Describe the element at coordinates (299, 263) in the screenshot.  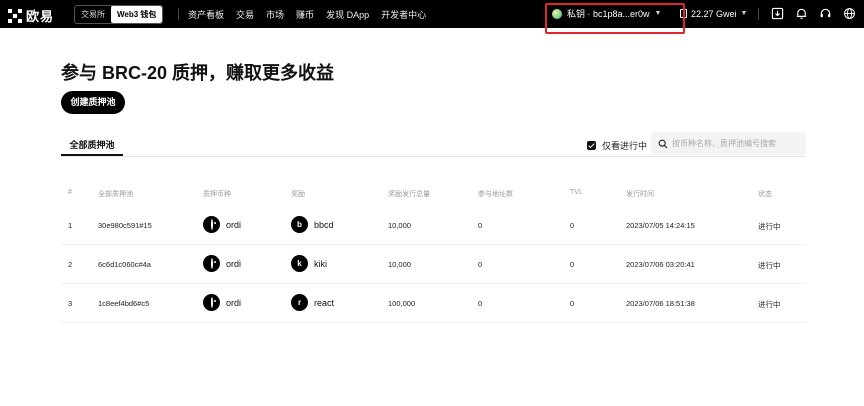
I see `reward-coin-icon: k` at that location.